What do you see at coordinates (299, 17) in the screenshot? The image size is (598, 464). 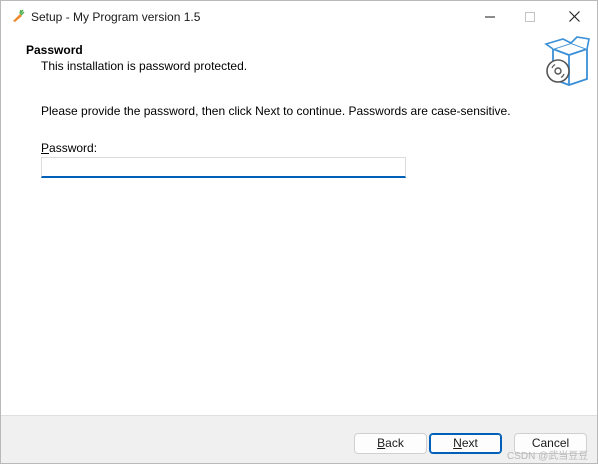 I see `title-bar: Setup - My Program version 1.5` at bounding box center [299, 17].